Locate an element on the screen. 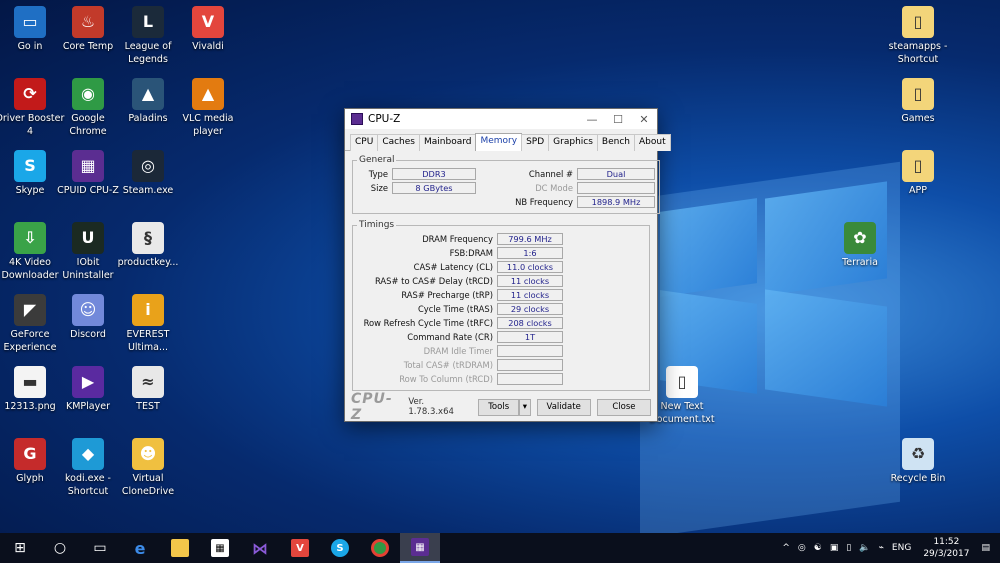  show-hidden-icons-icon: ^ is located at coordinates (786, 548).